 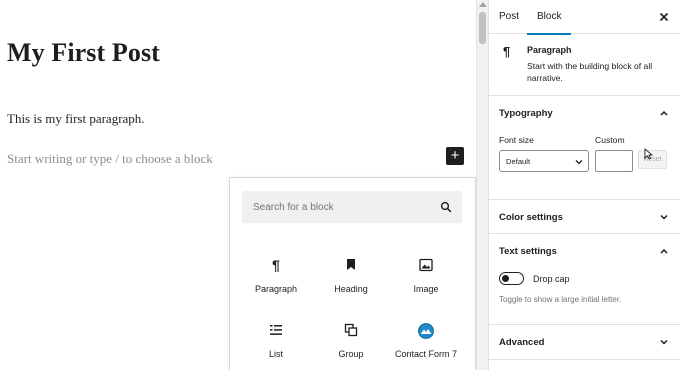 I want to click on search-icon, so click(x=446, y=207).